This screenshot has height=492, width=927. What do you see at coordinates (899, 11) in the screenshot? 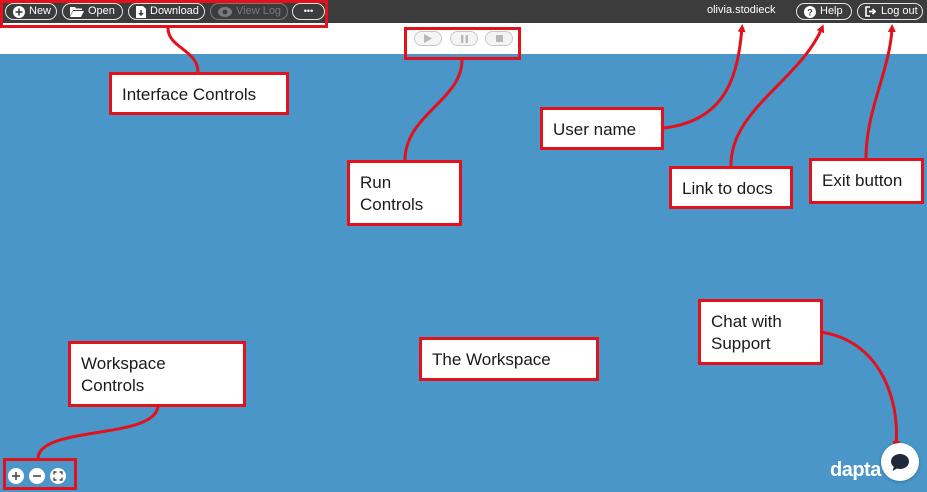
I see `logout-button-label: Log out` at bounding box center [899, 11].